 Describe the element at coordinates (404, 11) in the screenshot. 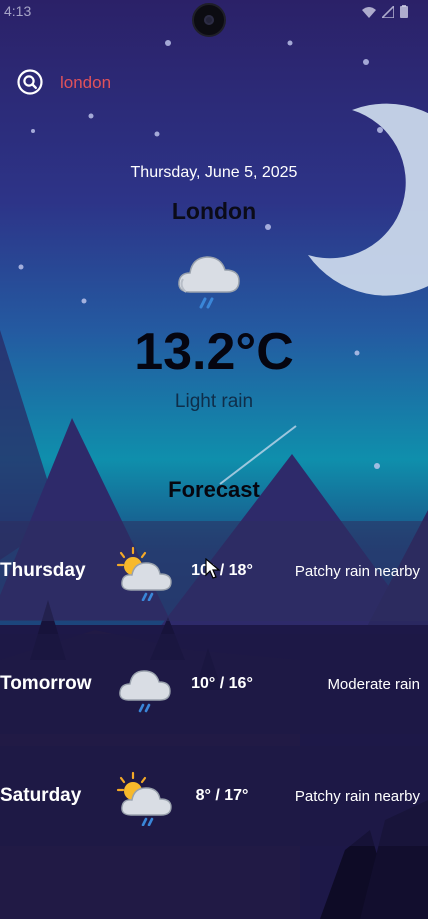

I see `battery-icon` at that location.